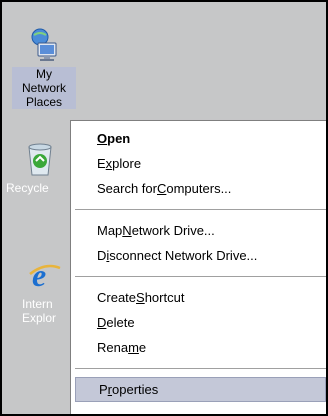 The height and width of the screenshot is (416, 328). Describe the element at coordinates (27, 188) in the screenshot. I see `desktop-icon-label: Recycle` at that location.